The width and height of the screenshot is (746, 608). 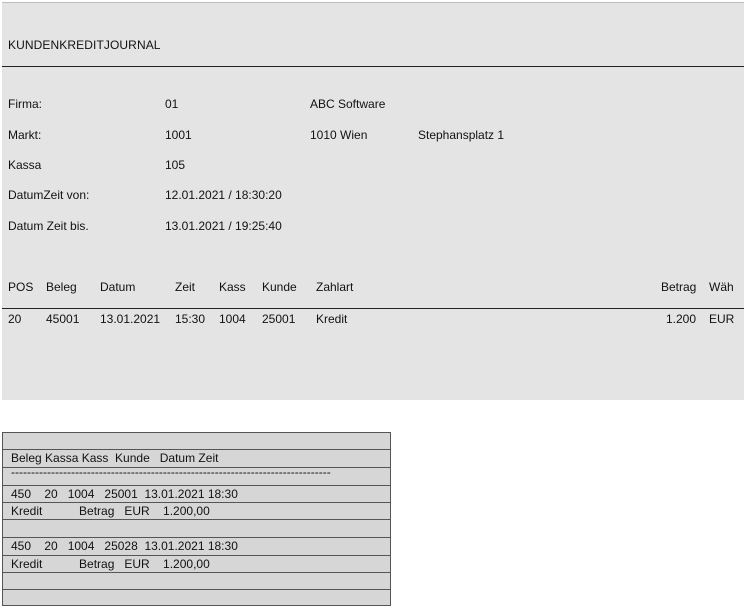 What do you see at coordinates (48, 226) in the screenshot?
I see `datum-bis-label: Datum Zeit bis.` at bounding box center [48, 226].